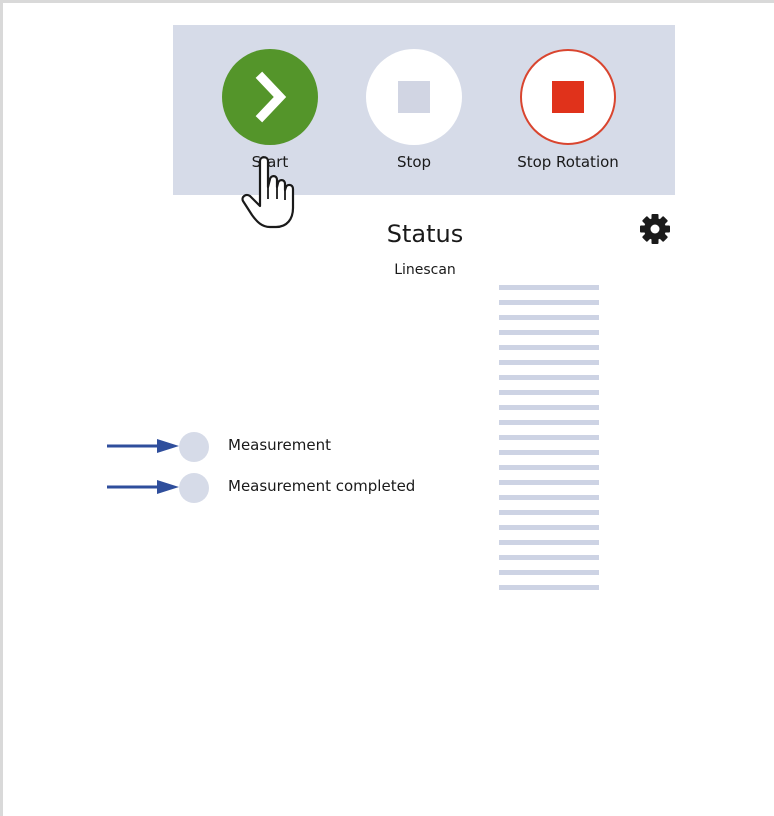  What do you see at coordinates (425, 234) in the screenshot?
I see `status-title: Status` at bounding box center [425, 234].